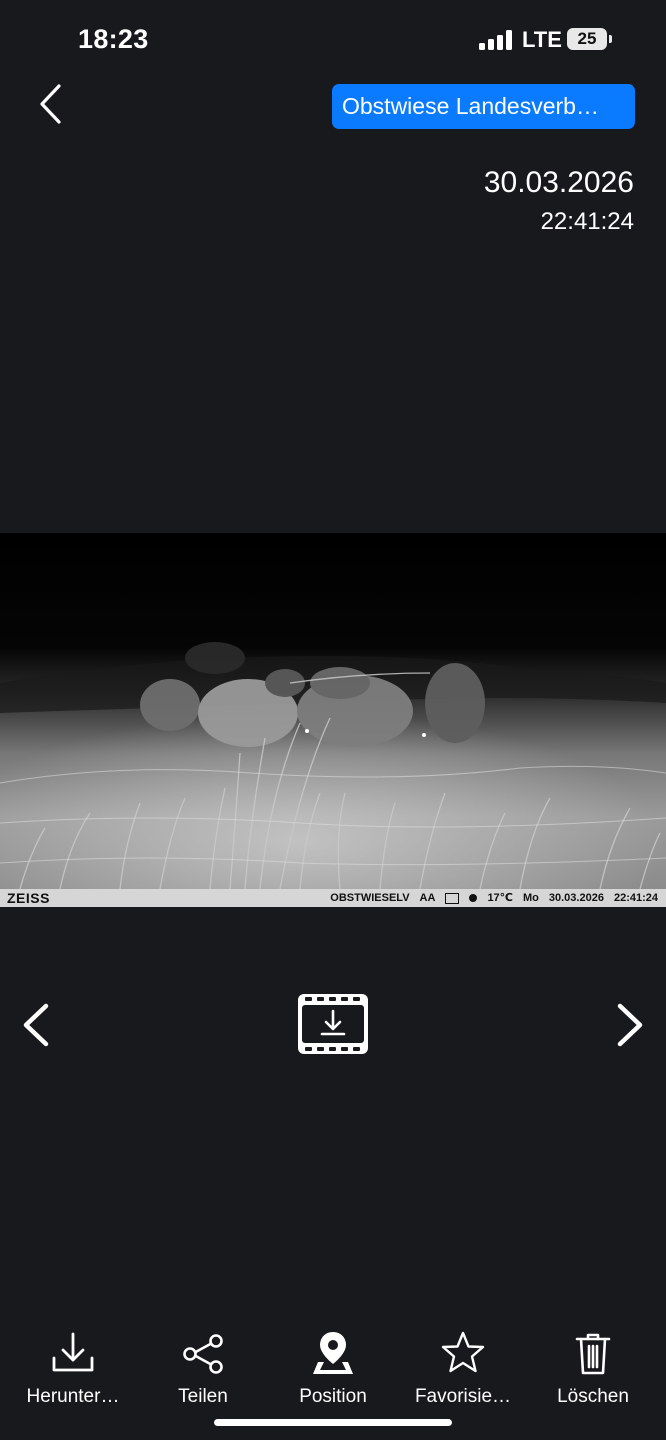 This screenshot has height=1440, width=666. What do you see at coordinates (635, 898) in the screenshot?
I see `photo-time: 22:41:24` at bounding box center [635, 898].